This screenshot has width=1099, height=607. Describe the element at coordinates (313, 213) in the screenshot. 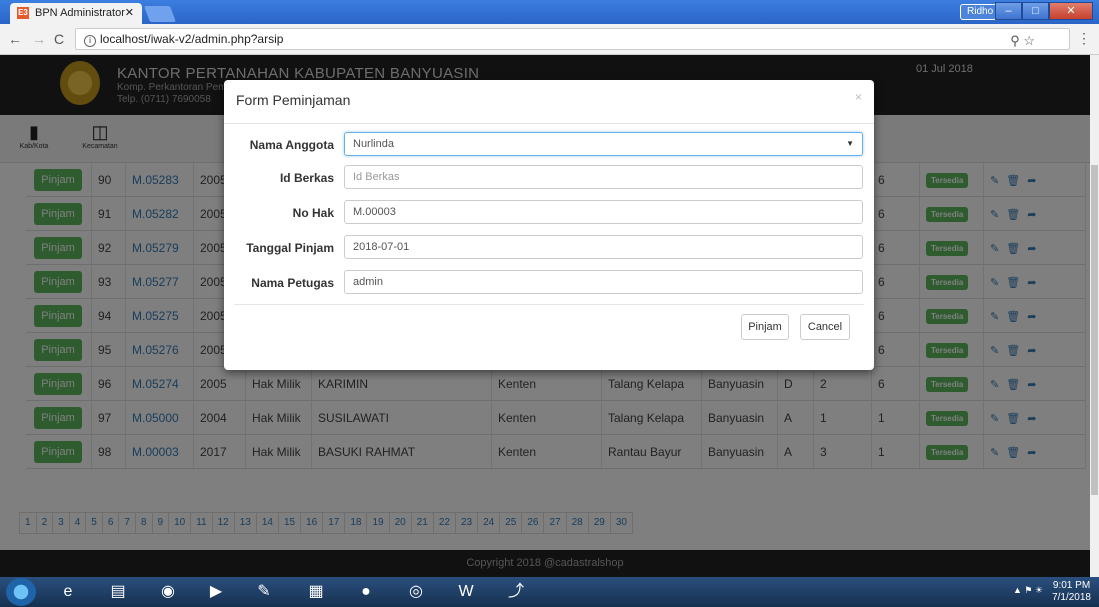

I see `no-hak-label: No Hak` at that location.